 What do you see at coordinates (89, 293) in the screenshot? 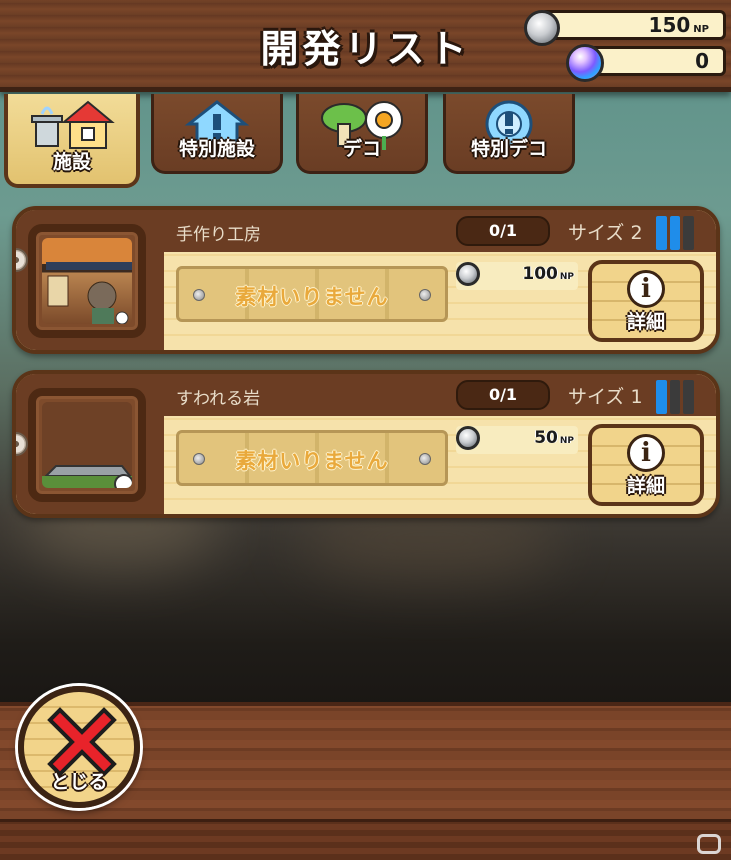
I see `workshop-image` at bounding box center [89, 293].